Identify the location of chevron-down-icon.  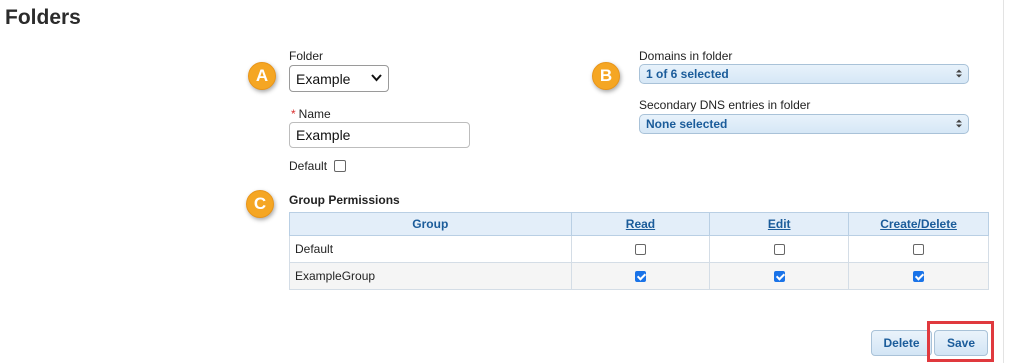
(376, 79).